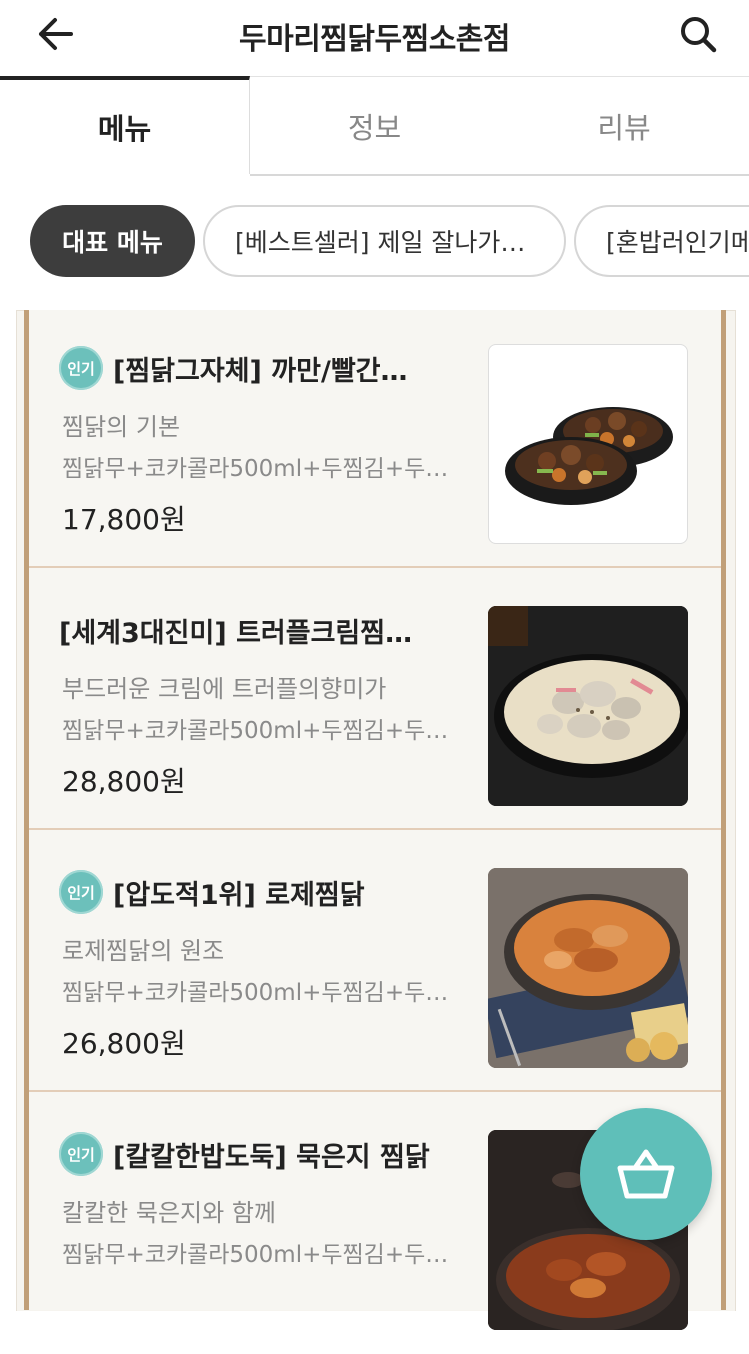 Image resolution: width=749 pixels, height=1354 pixels. I want to click on rose-jjimdak-dish-image, so click(588, 968).